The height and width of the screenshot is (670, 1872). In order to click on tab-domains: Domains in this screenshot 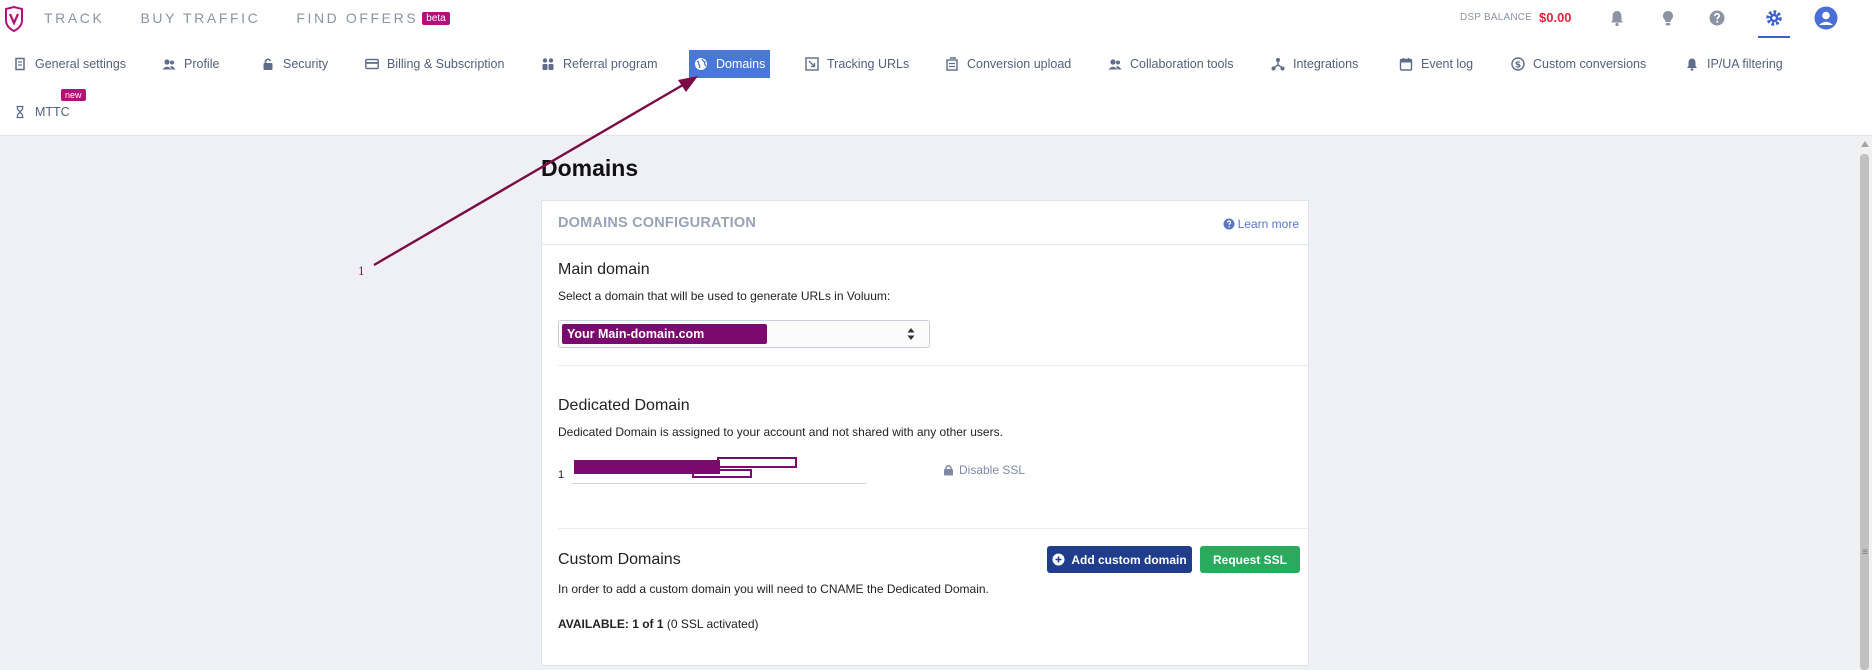, I will do `click(730, 64)`.